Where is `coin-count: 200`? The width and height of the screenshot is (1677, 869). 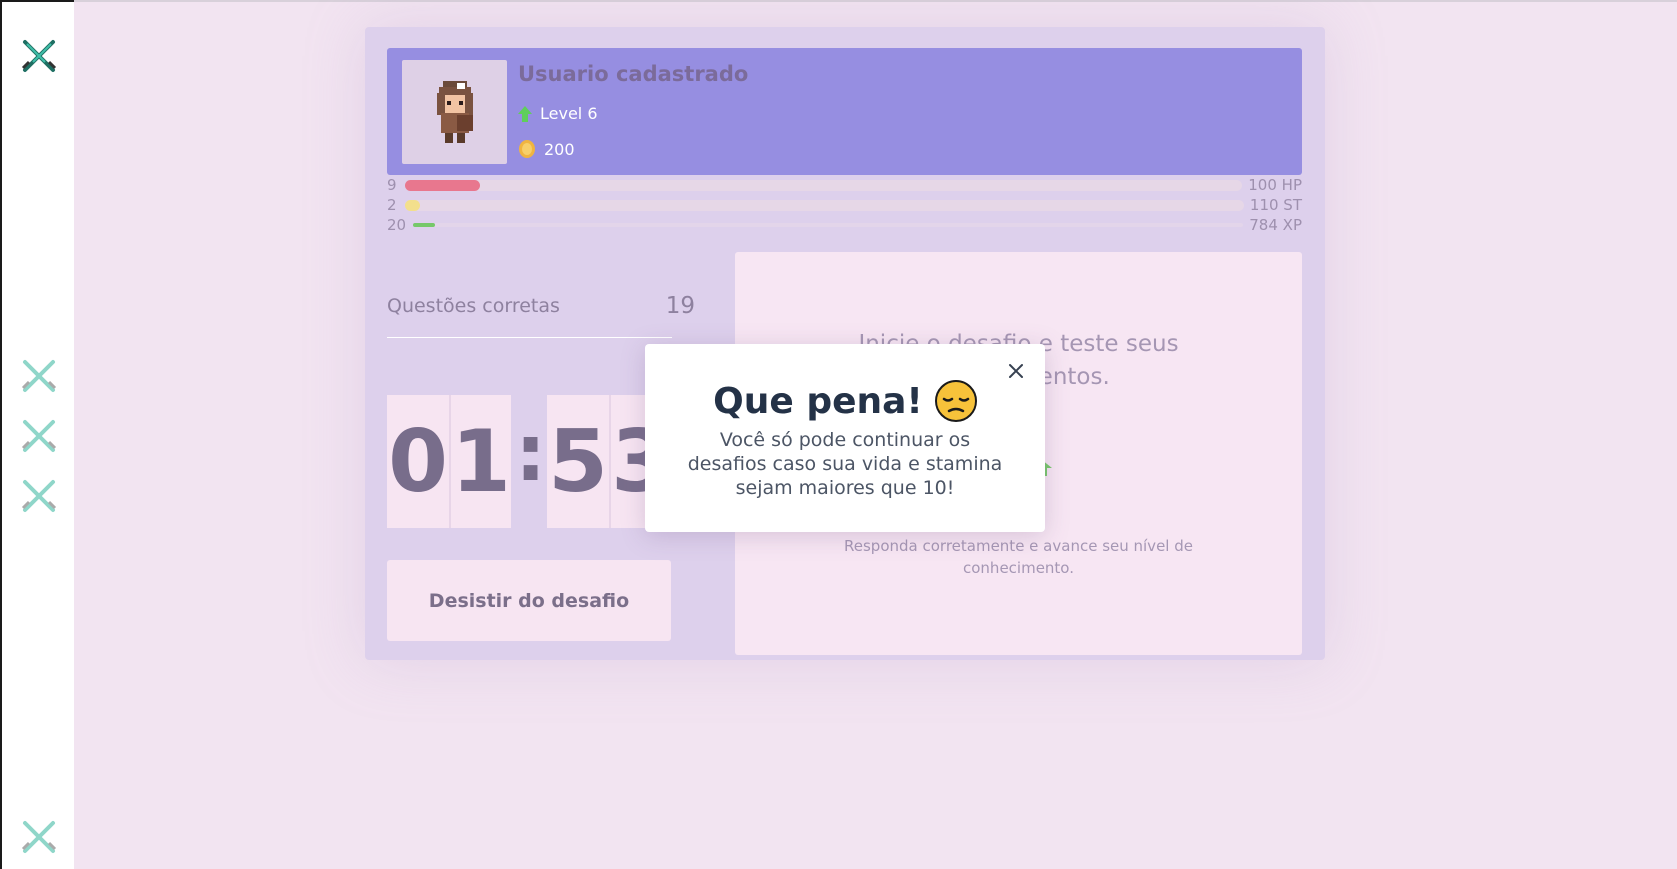 coin-count: 200 is located at coordinates (559, 149).